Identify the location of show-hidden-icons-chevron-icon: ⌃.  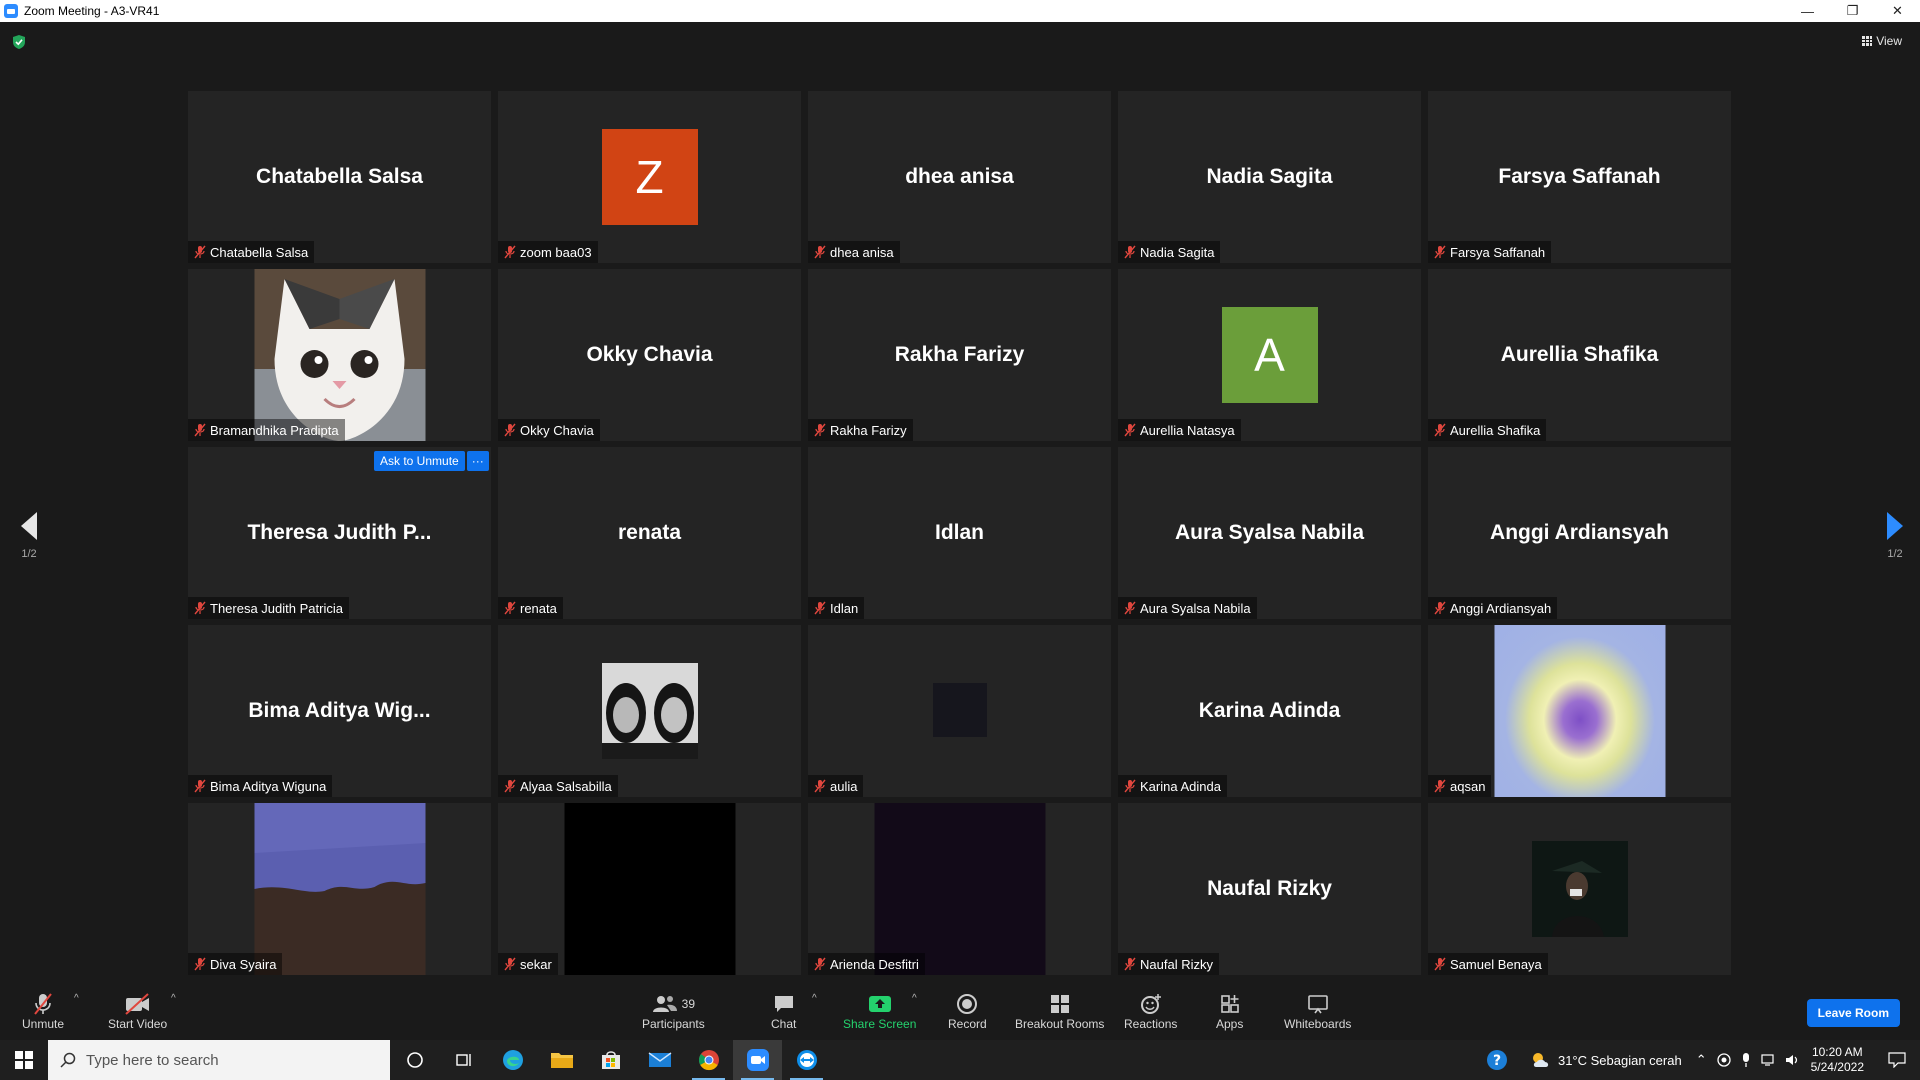
(1701, 1060).